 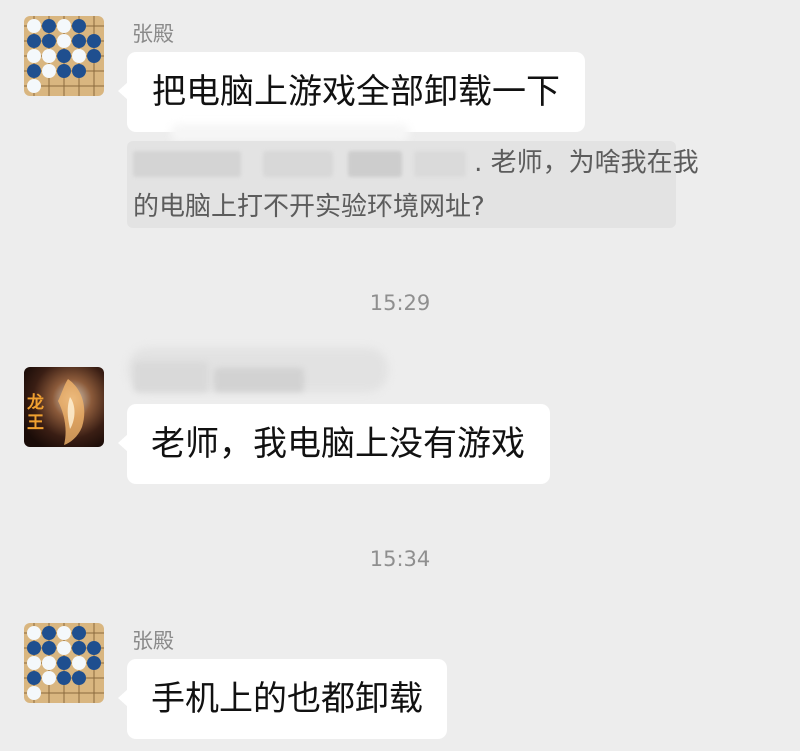 What do you see at coordinates (400, 303) in the screenshot?
I see `timestamp: 15:29` at bounding box center [400, 303].